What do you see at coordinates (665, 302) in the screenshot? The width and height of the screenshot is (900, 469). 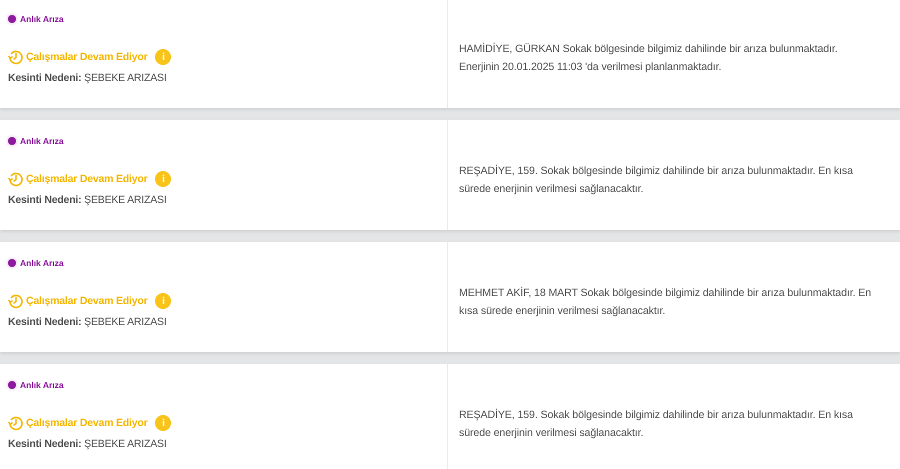 I see `outage-description: MEHMET AKİF, 18 MART Sokak bölgesinde bilgimiz dahilinde bir arıza bulunmaktadır. En kısa sürede enerjinin verilmesi sağlanacaktır.` at bounding box center [665, 302].